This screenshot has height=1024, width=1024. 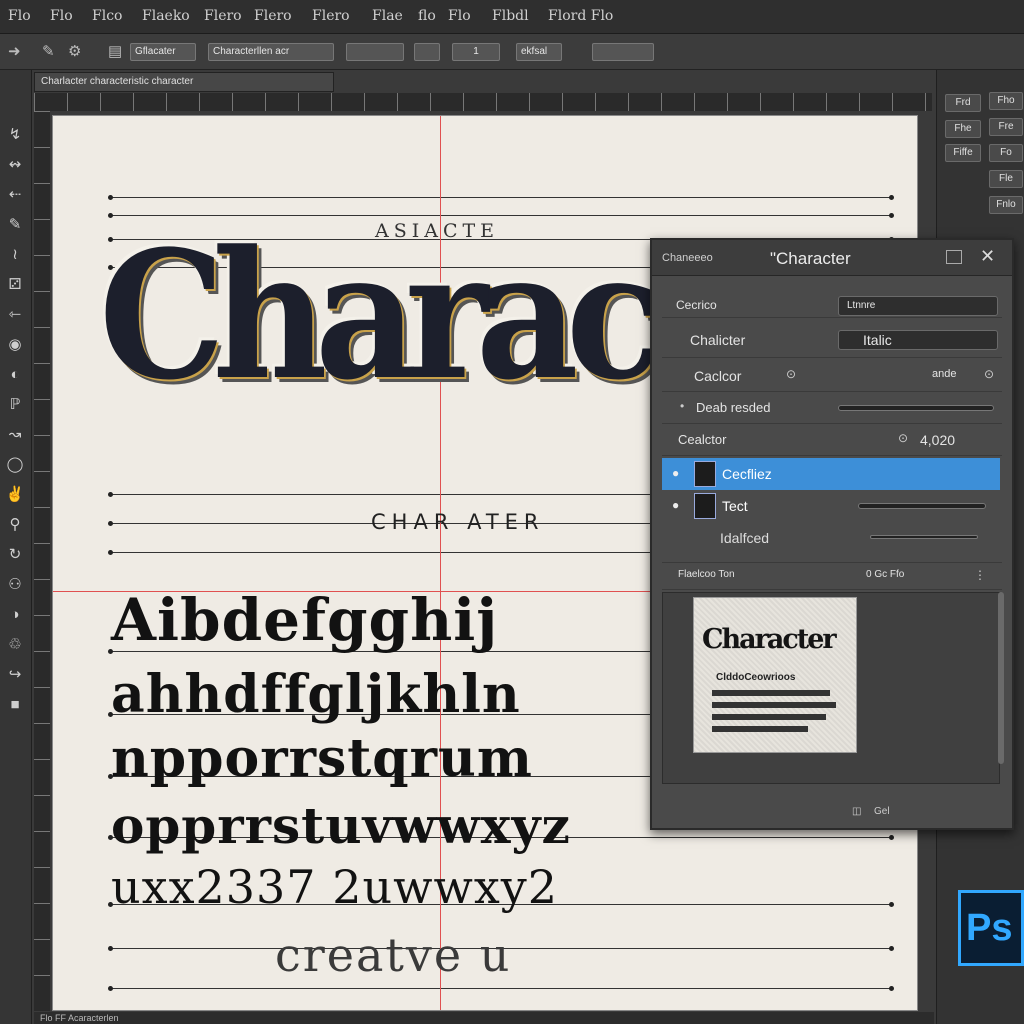 I want to click on dock-button-6: Fo, so click(x=1006, y=153).